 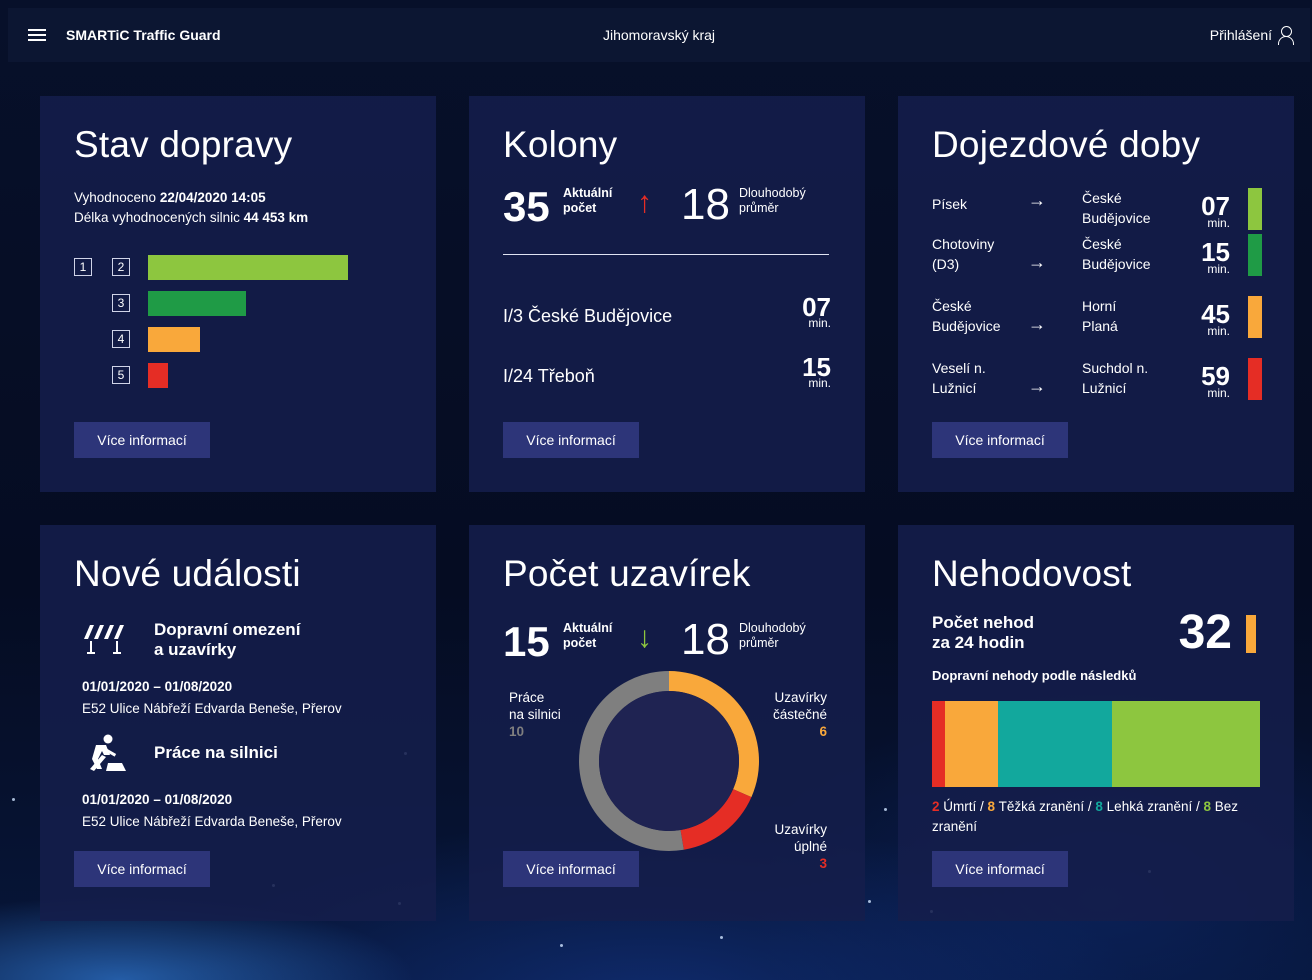 I want to click on closures-avg-value: 18, so click(x=705, y=639).